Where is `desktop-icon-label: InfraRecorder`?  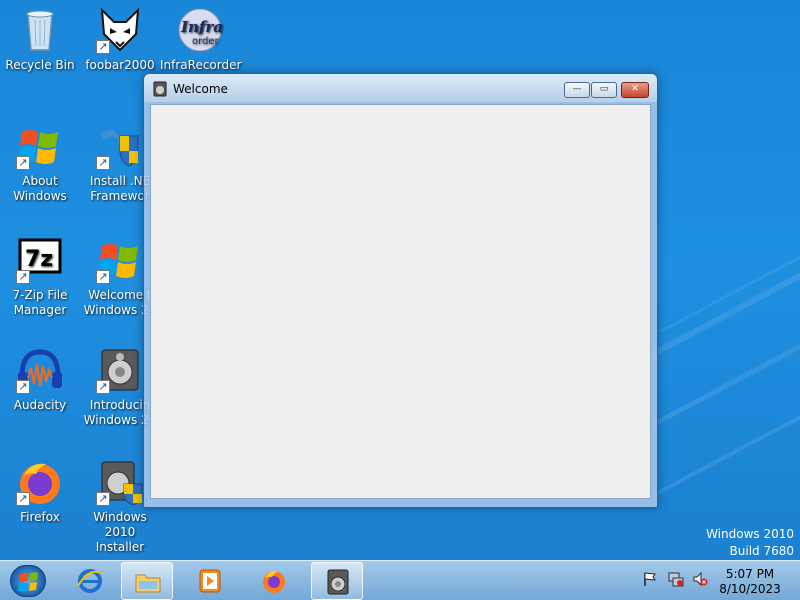
desktop-icon-label: InfraRecorder is located at coordinates (201, 65).